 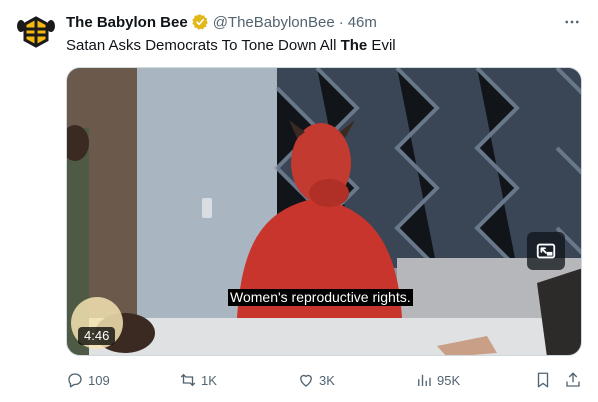 I want to click on tweet-text-bold: The, so click(x=354, y=45).